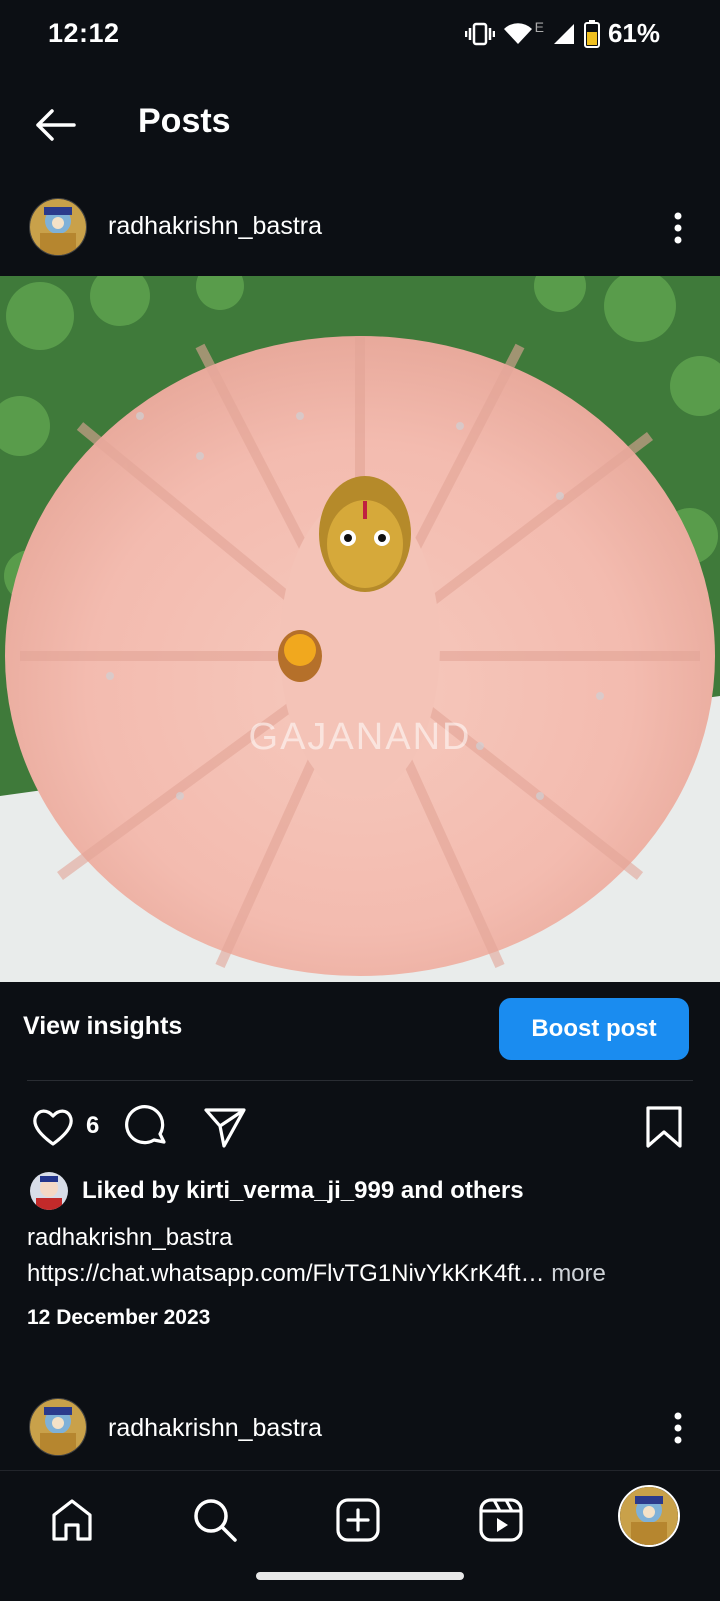  I want to click on comment-button, so click(147, 1127).